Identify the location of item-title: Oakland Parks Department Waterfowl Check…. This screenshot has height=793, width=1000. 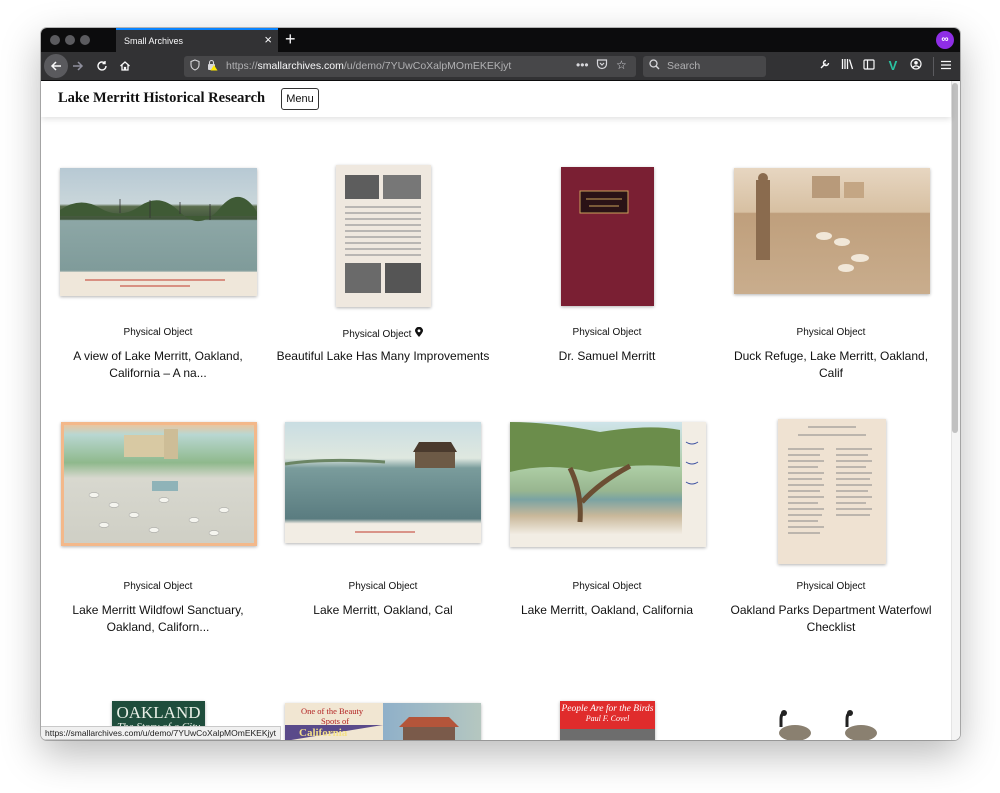
(831, 619).